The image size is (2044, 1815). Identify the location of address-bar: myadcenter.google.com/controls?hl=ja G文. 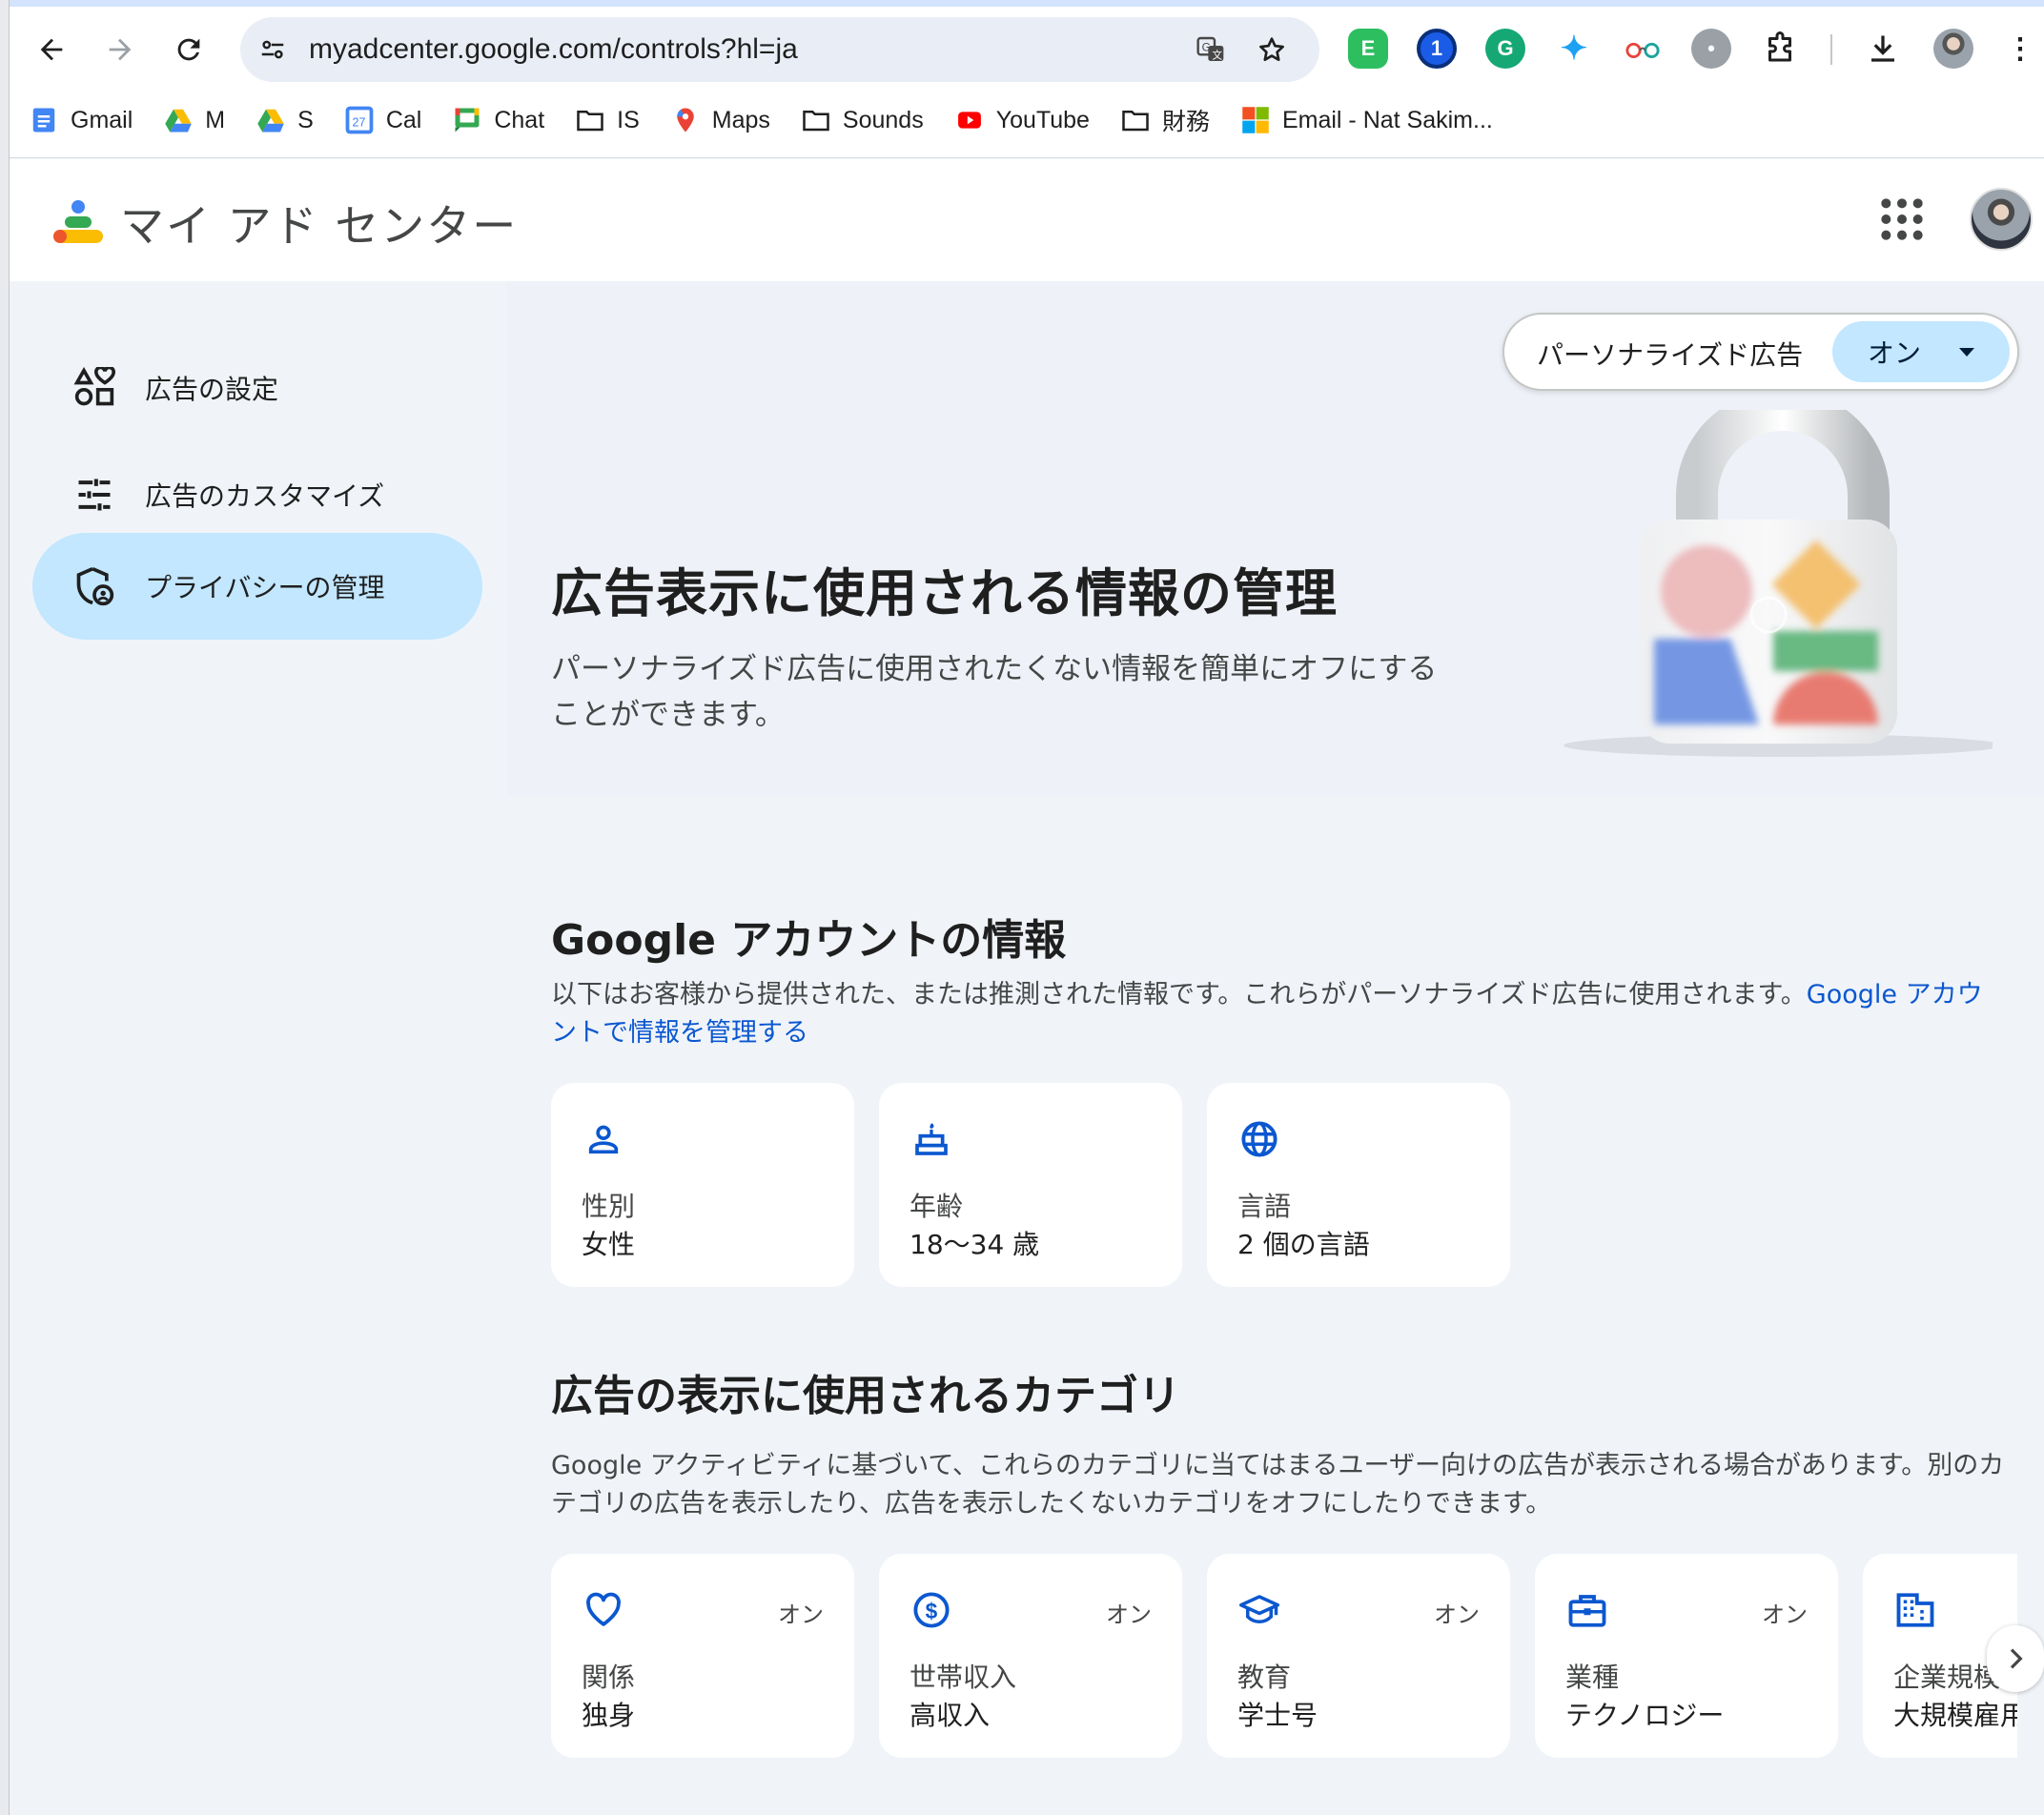
(779, 50).